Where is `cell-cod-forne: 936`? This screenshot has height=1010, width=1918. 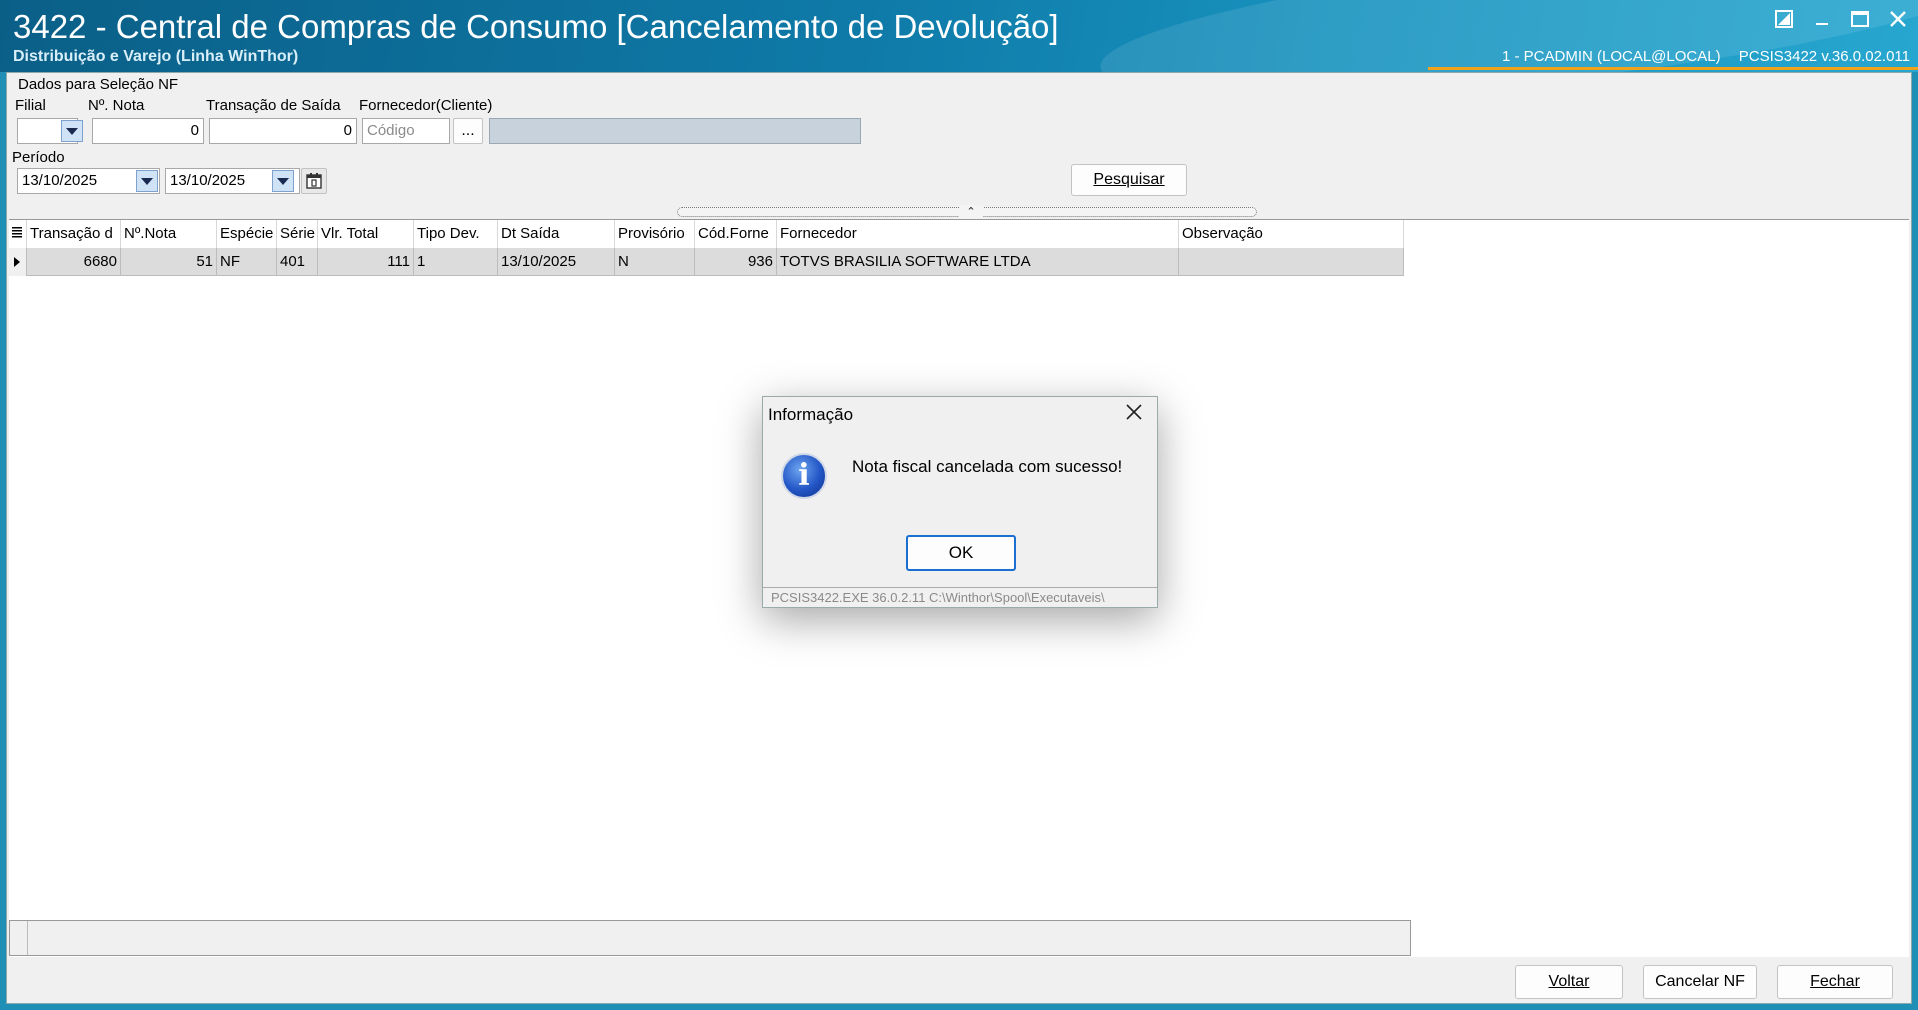 cell-cod-forne: 936 is located at coordinates (736, 262).